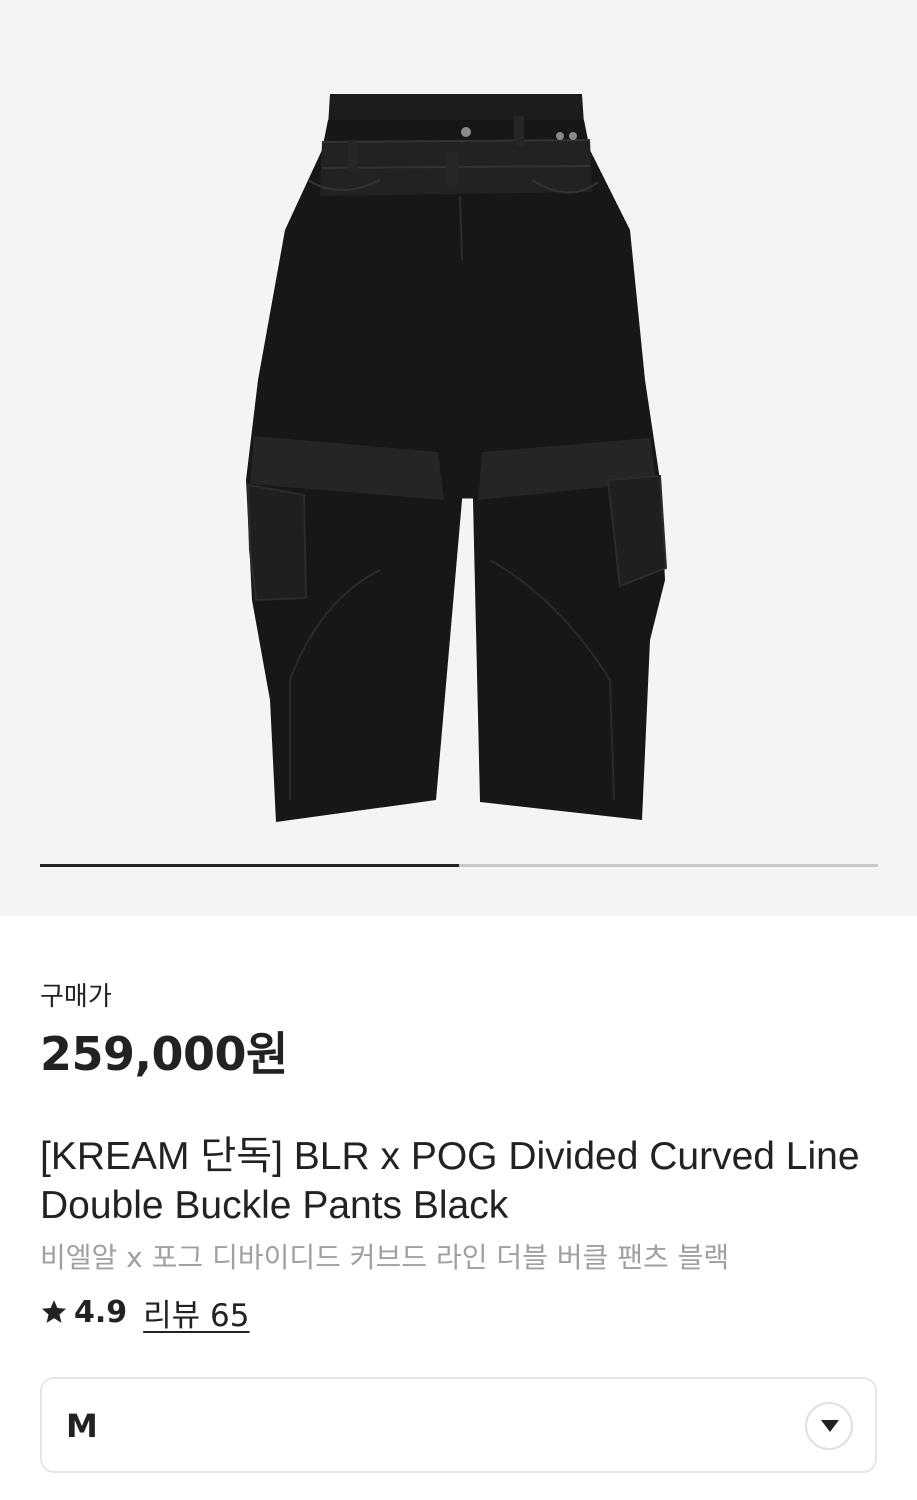 The height and width of the screenshot is (1500, 917). Describe the element at coordinates (164, 1054) in the screenshot. I see `price-amount: 259,000원` at that location.